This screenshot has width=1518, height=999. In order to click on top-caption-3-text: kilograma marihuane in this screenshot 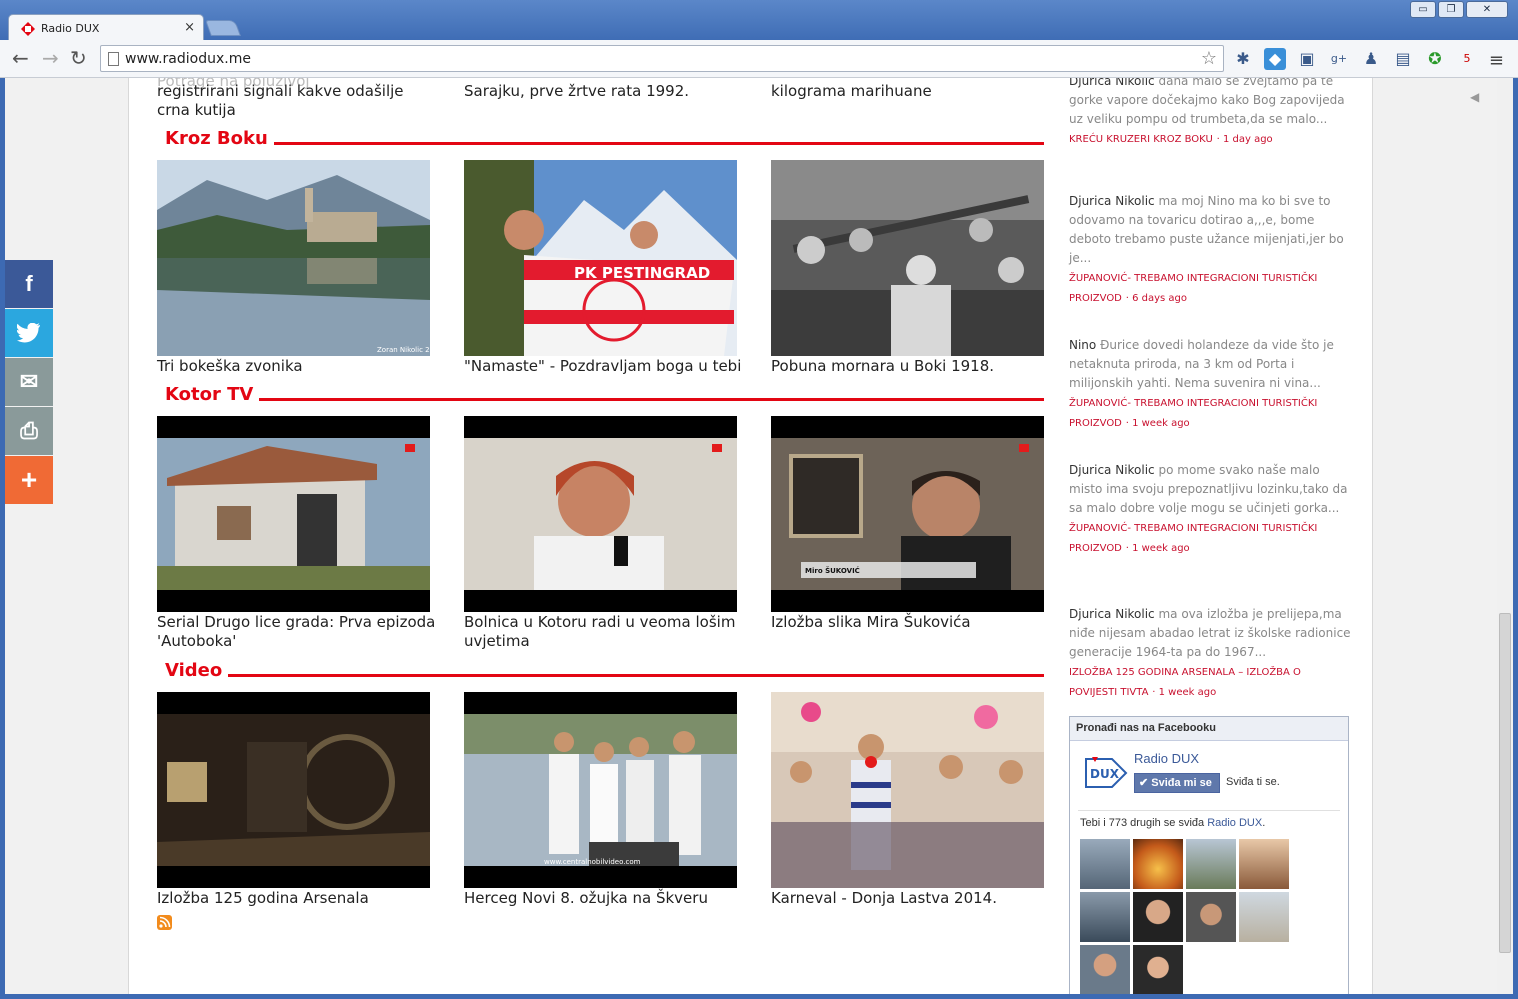, I will do `click(906, 91)`.